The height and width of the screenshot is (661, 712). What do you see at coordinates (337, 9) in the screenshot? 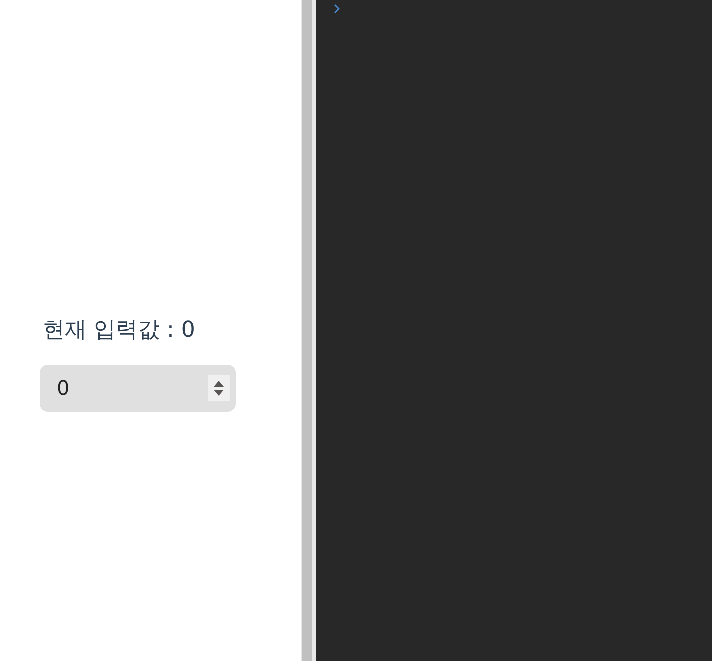
I see `prompt-chevron-icon` at bounding box center [337, 9].